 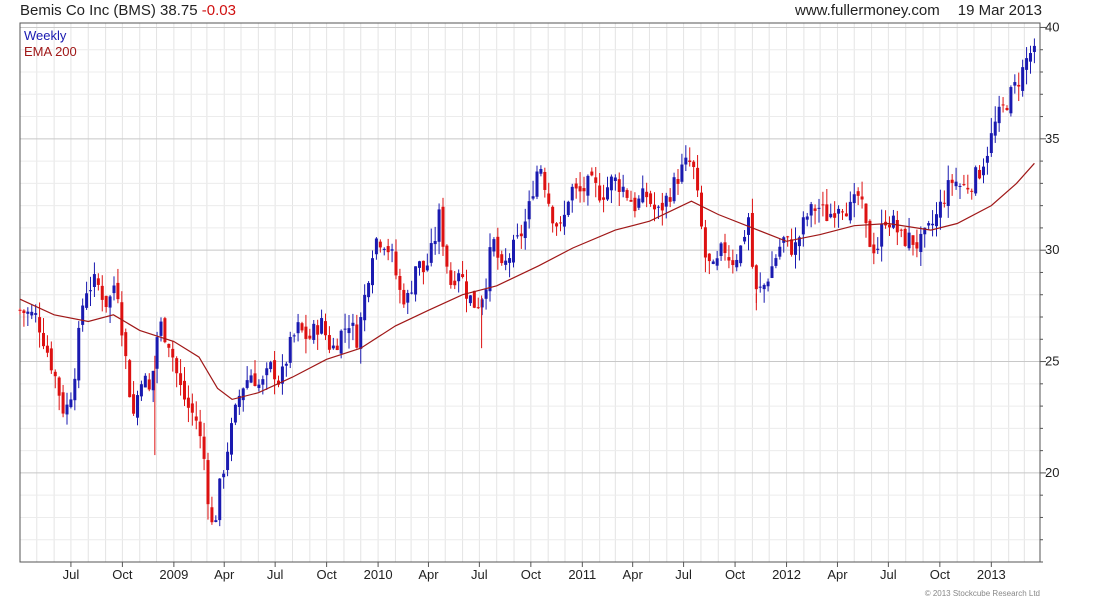 What do you see at coordinates (786, 574) in the screenshot?
I see `x-tick-label: 2012` at bounding box center [786, 574].